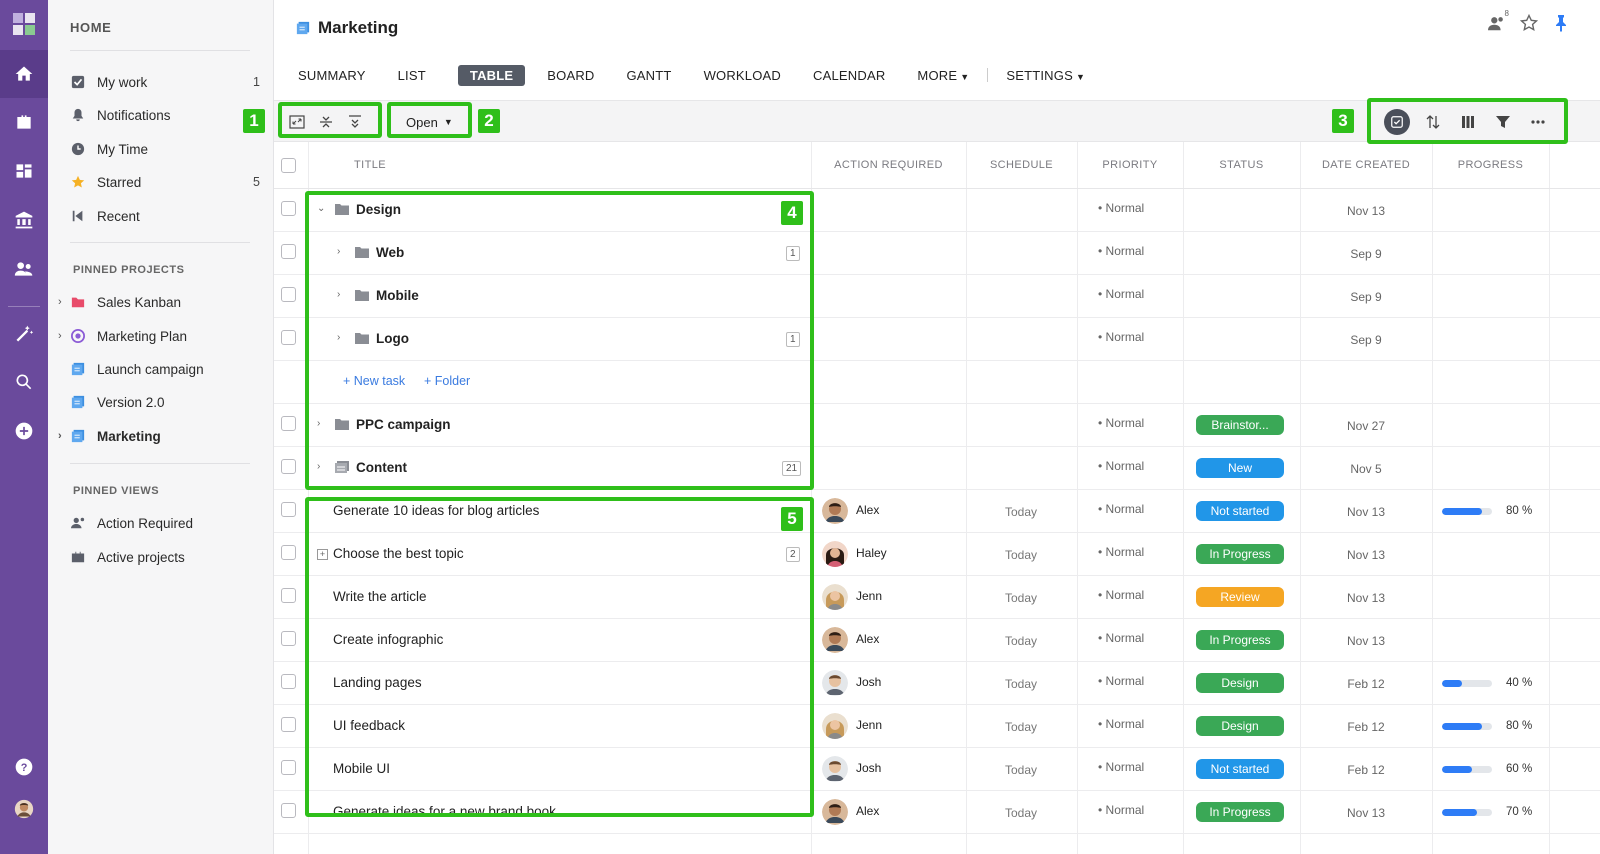 The height and width of the screenshot is (854, 1600). Describe the element at coordinates (165, 82) in the screenshot. I see `sidebar-item-my-work: My work 1` at that location.